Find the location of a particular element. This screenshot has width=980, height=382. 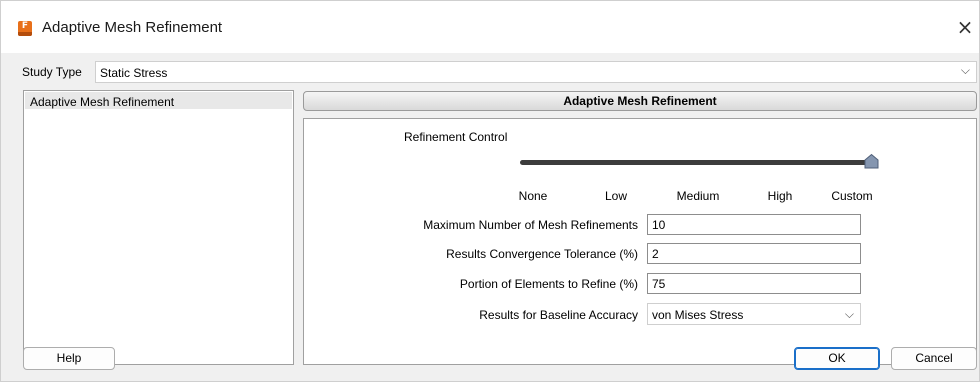

close-icon: × is located at coordinates (965, 27).